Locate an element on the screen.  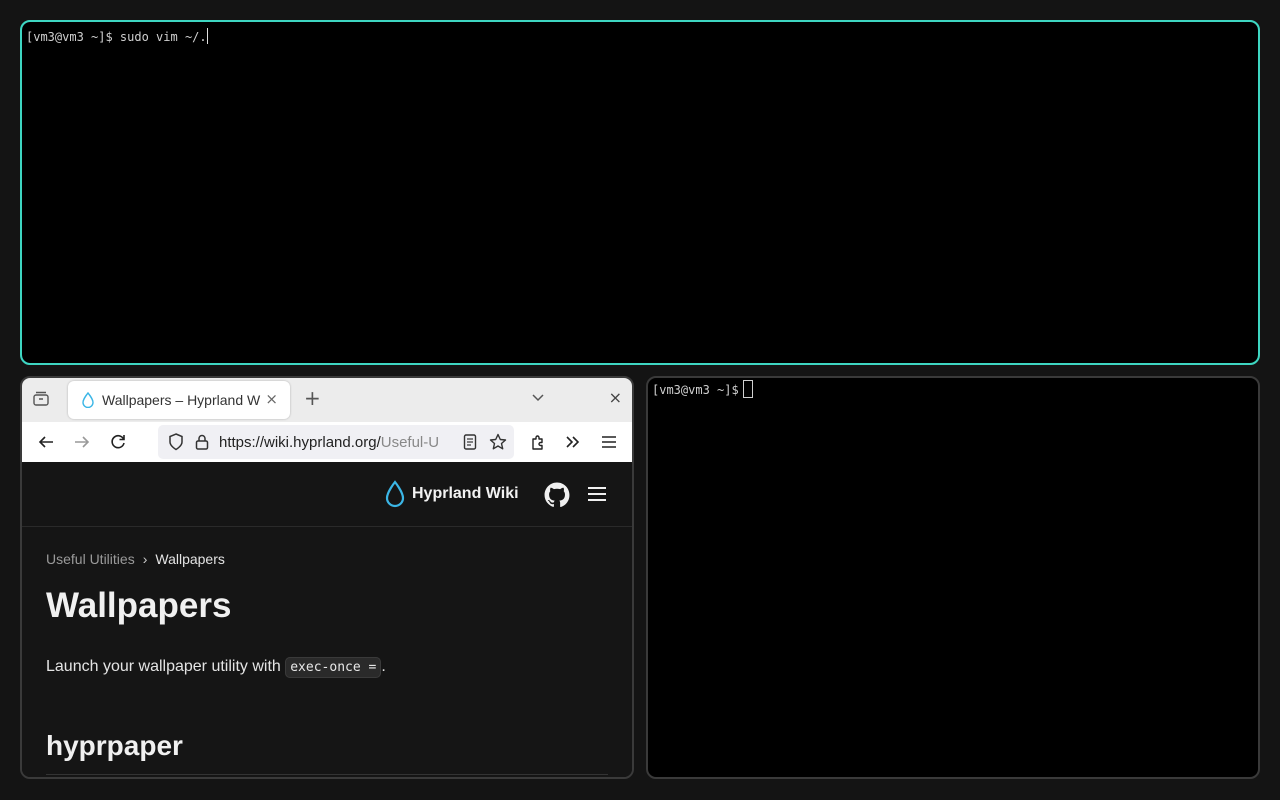
terminal-line: [vm3@vm3 ~]$ sudo vim ~/. is located at coordinates (117, 36).